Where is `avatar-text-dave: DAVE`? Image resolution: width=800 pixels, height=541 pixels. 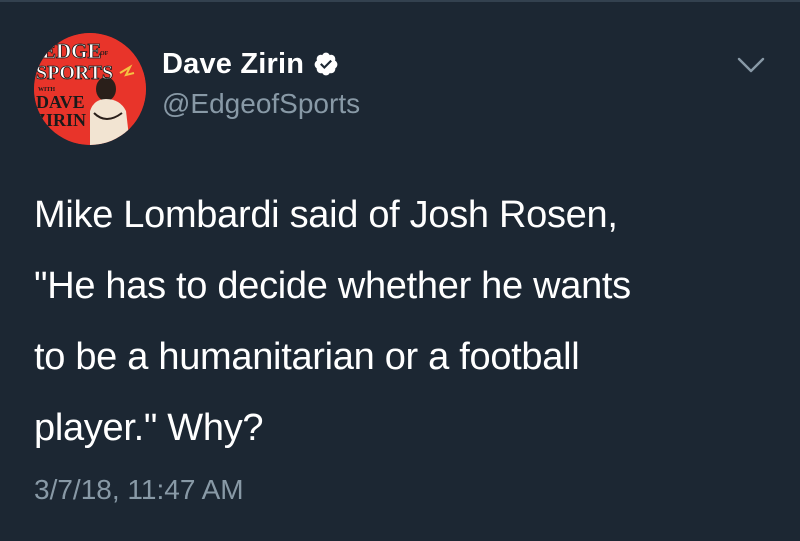 avatar-text-dave: DAVE is located at coordinates (60, 102).